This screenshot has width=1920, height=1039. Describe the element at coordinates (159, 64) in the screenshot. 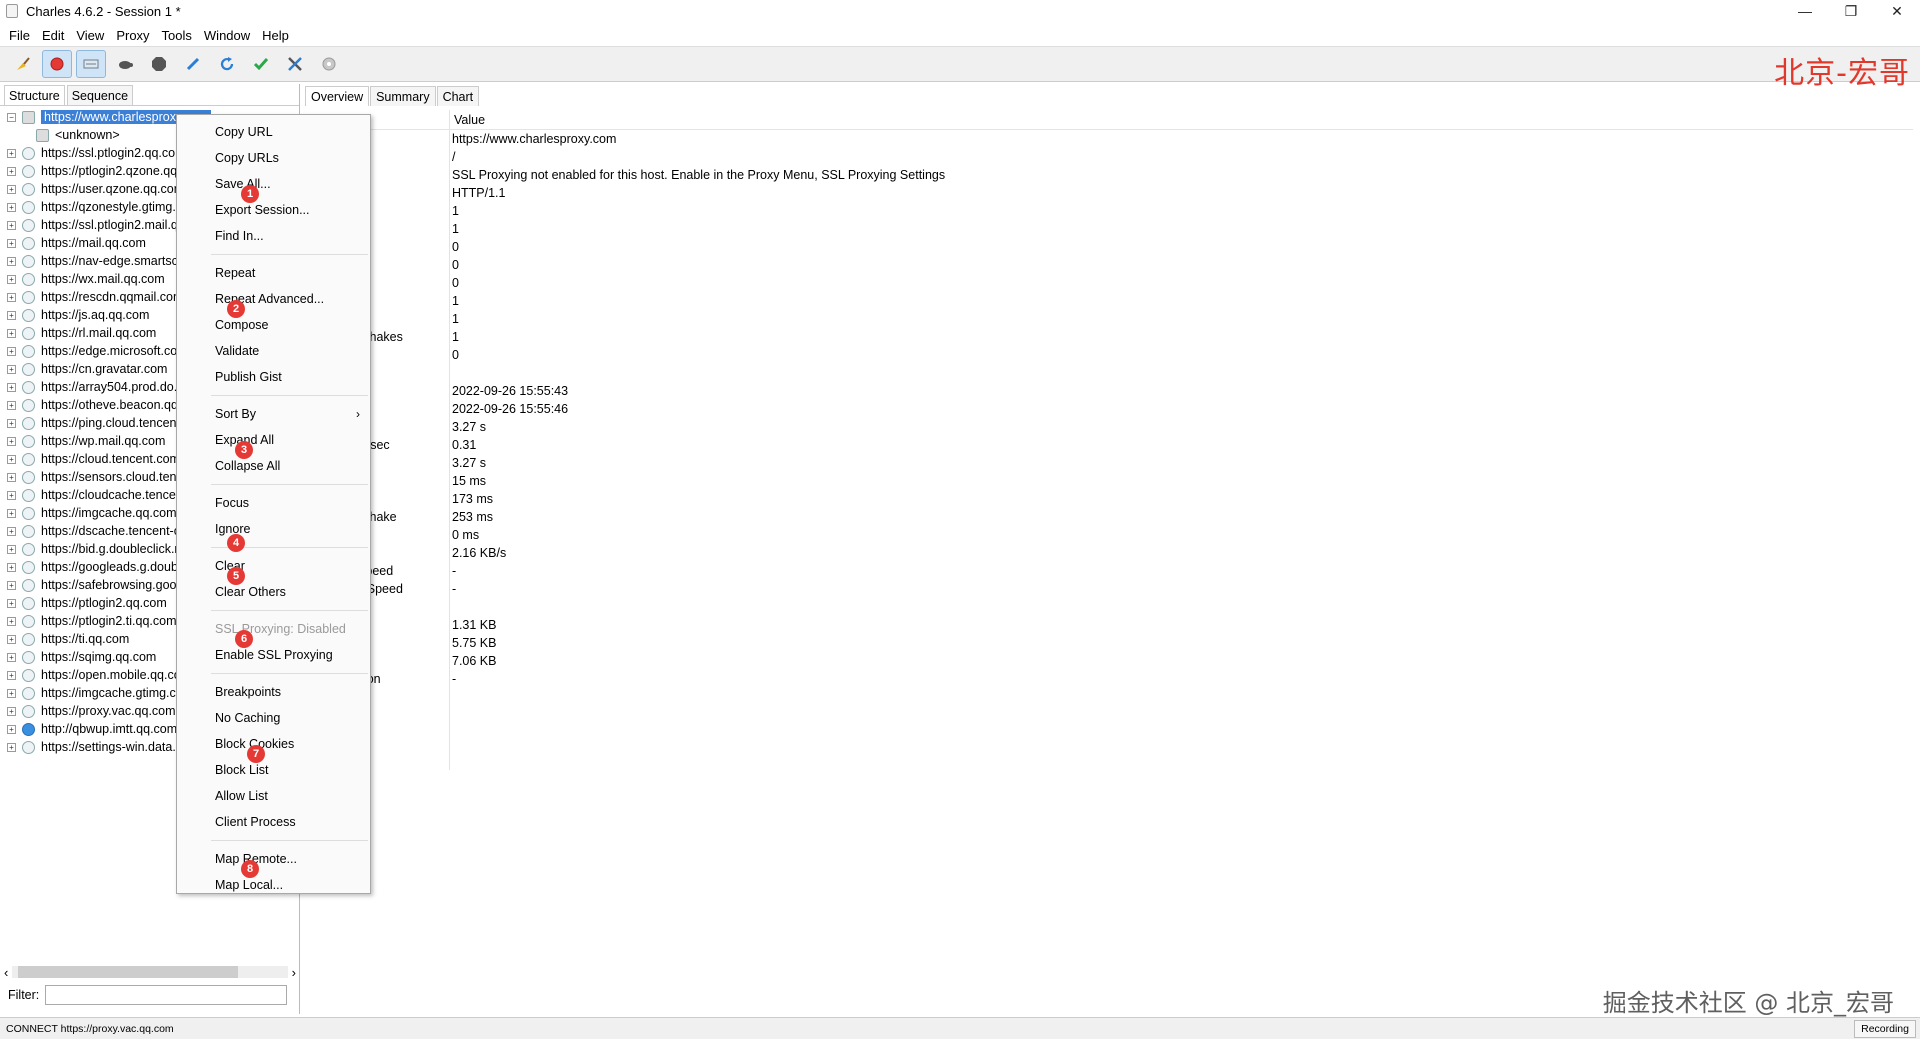

I see `stop-icon` at that location.